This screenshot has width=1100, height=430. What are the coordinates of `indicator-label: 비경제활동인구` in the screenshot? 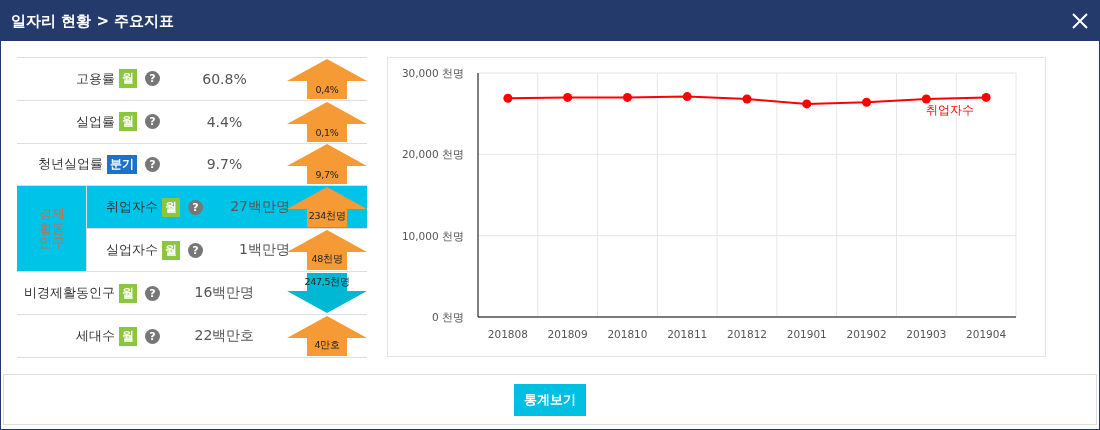 It's located at (69, 293).